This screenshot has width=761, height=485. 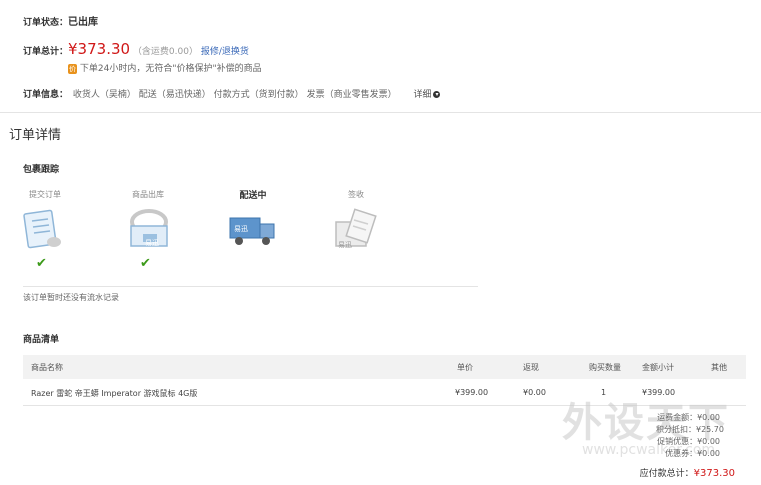 I want to click on product-table-header, so click(x=384, y=367).